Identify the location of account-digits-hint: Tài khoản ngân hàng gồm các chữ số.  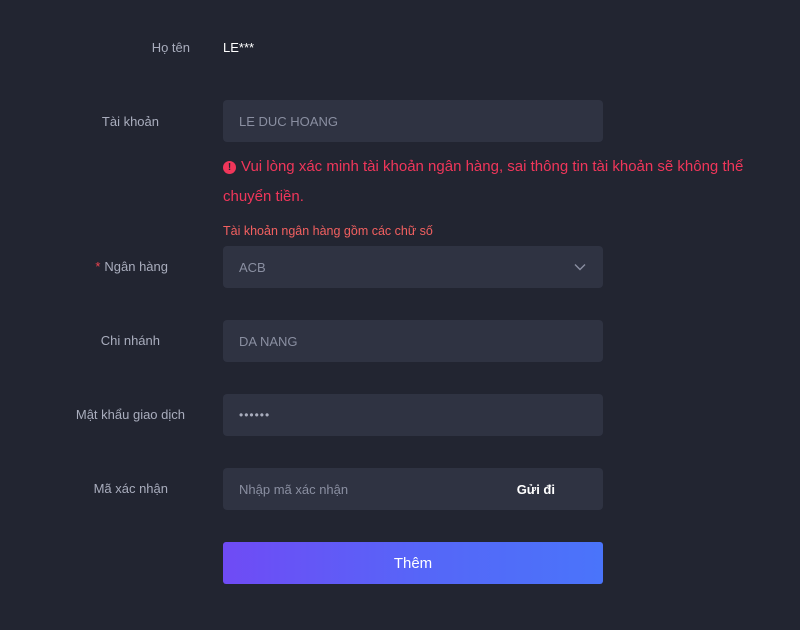
(328, 231).